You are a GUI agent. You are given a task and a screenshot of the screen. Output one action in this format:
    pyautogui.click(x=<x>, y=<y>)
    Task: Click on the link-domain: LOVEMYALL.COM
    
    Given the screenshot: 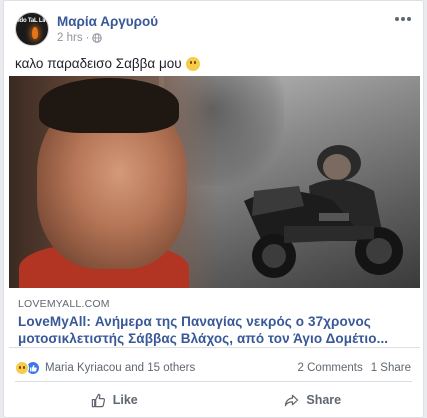 What is the action you would take?
    pyautogui.click(x=64, y=304)
    